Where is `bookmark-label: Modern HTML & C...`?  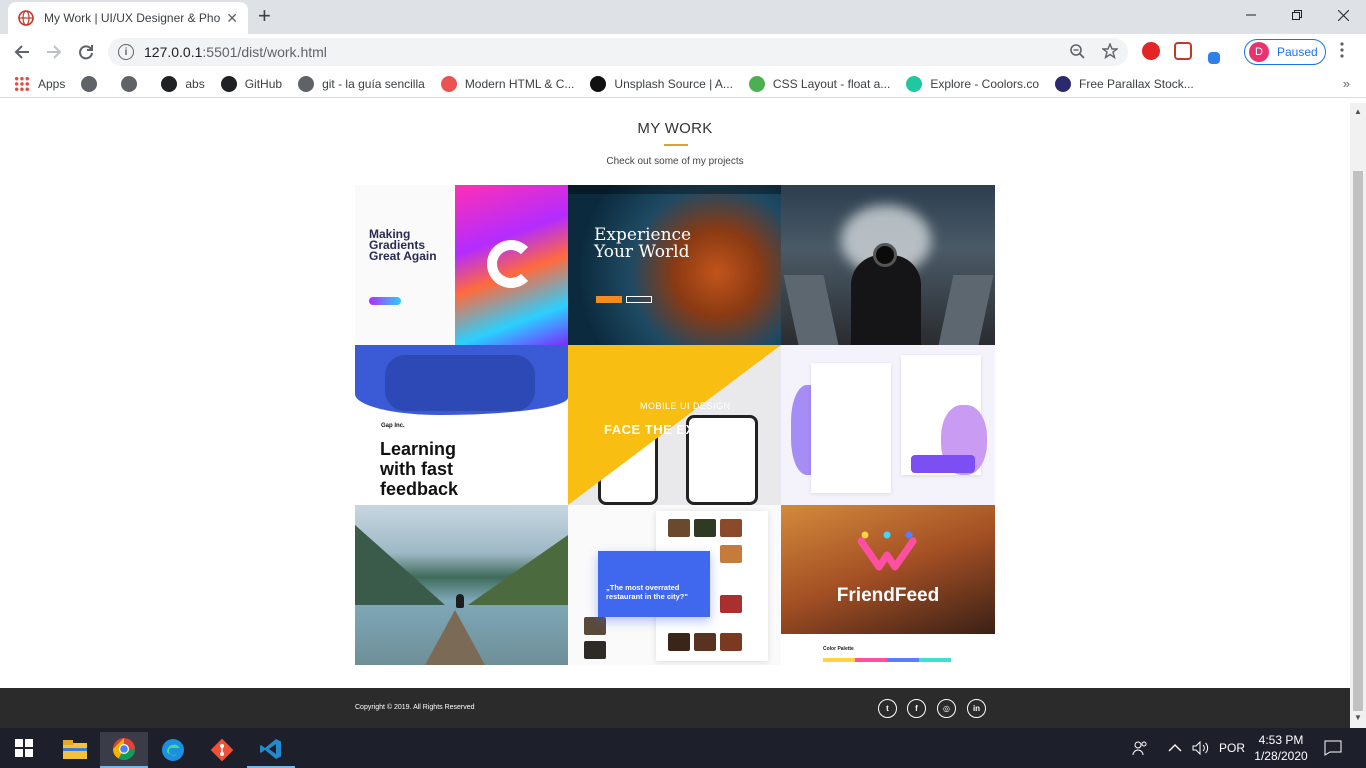 bookmark-label: Modern HTML & C... is located at coordinates (519, 83).